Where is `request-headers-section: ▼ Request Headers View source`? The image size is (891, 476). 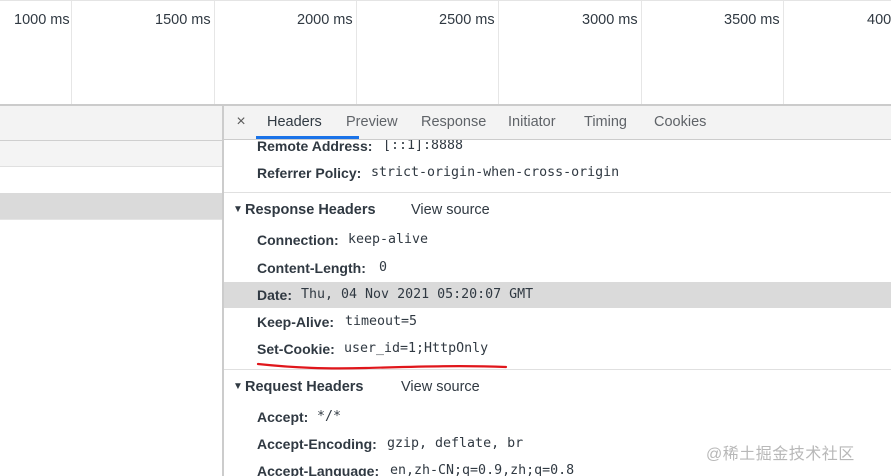 request-headers-section: ▼ Request Headers View source is located at coordinates (557, 387).